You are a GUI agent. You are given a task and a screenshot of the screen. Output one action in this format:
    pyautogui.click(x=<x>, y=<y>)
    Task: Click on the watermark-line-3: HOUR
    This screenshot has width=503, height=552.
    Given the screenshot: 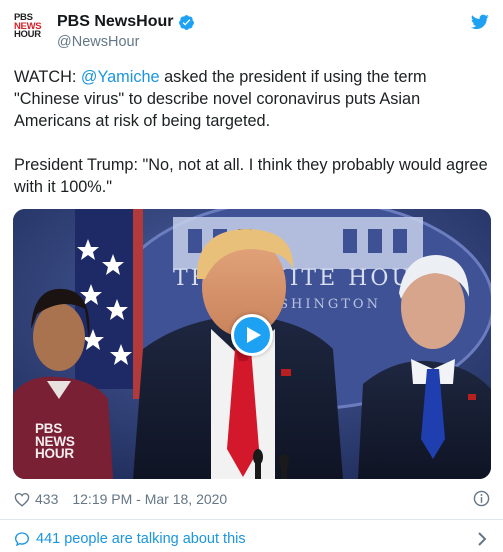 What is the action you would take?
    pyautogui.click(x=54, y=453)
    